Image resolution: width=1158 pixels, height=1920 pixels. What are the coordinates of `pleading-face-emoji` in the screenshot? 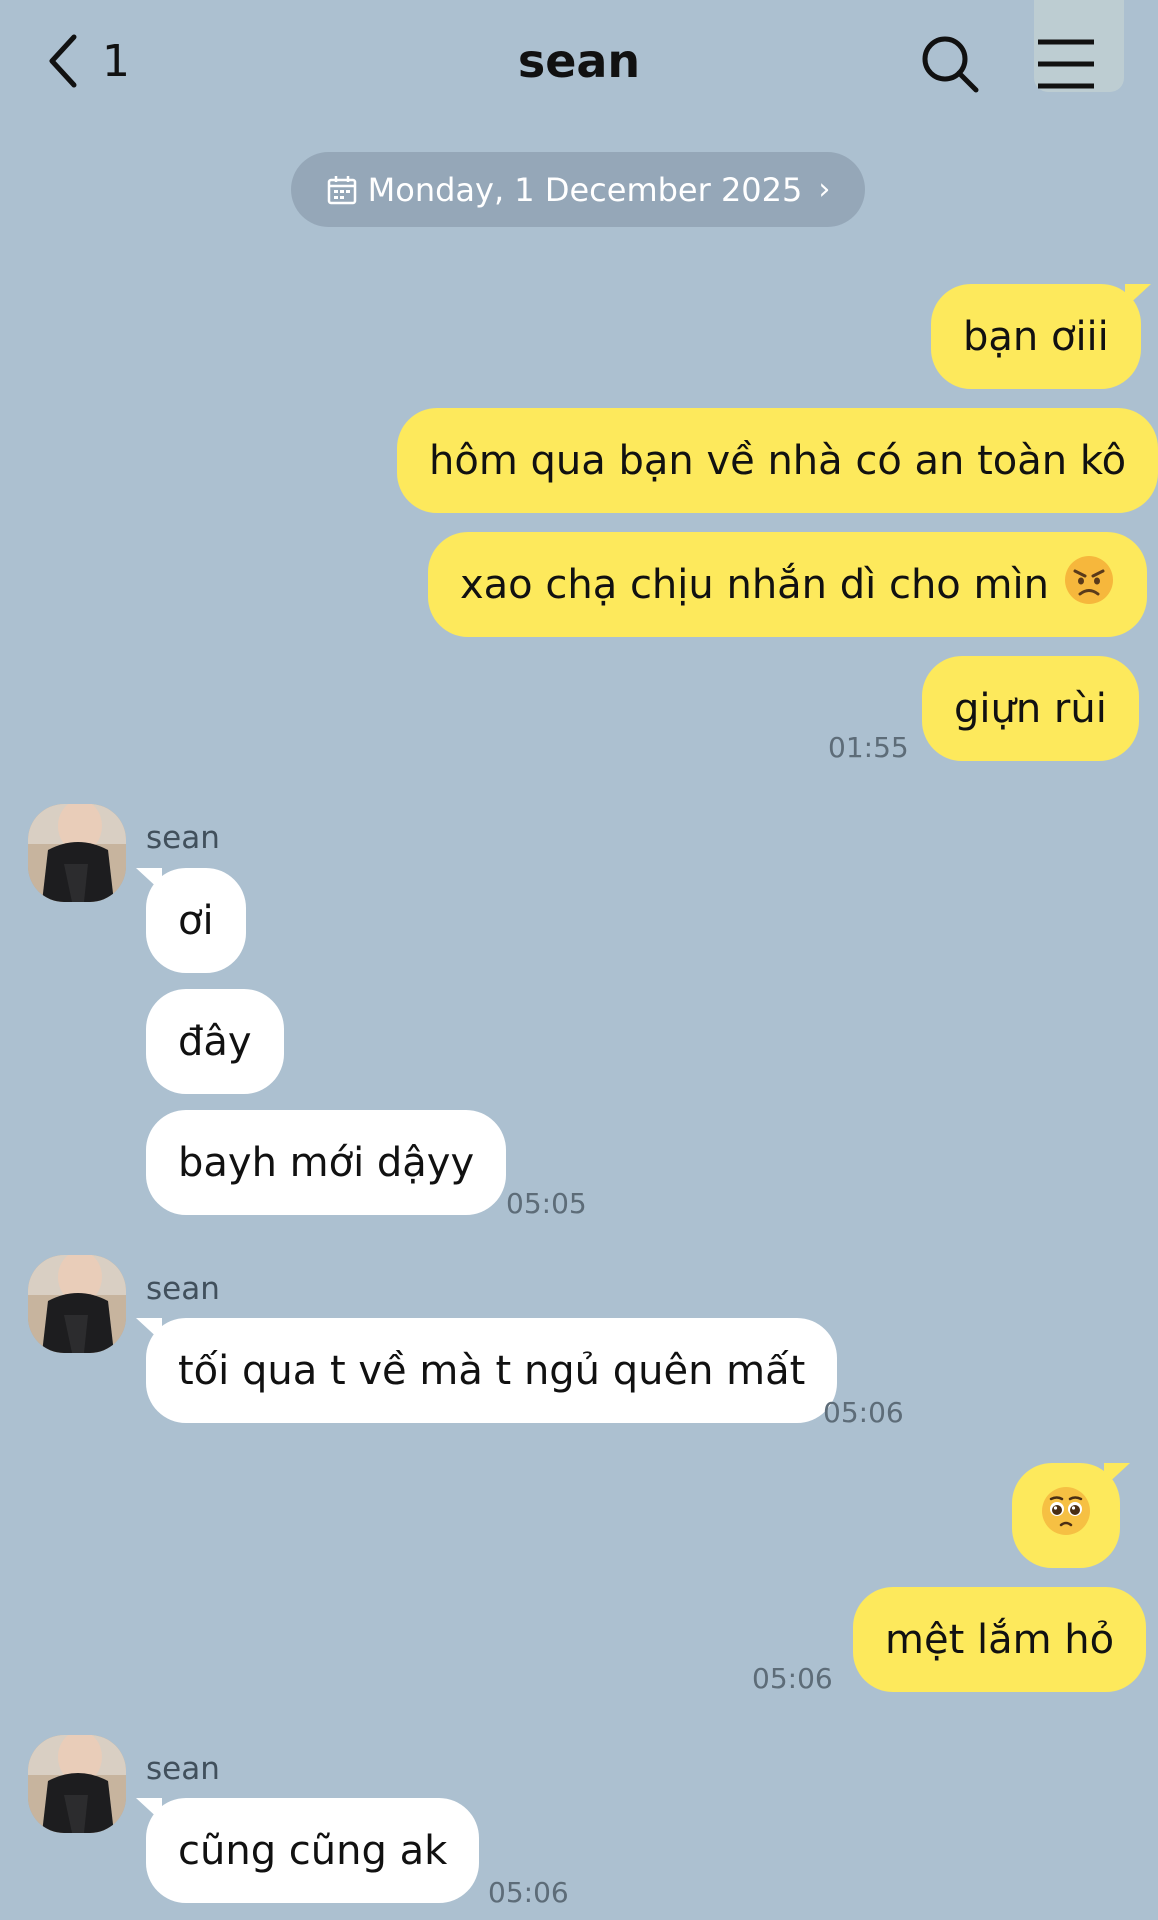 It's located at (1066, 1516).